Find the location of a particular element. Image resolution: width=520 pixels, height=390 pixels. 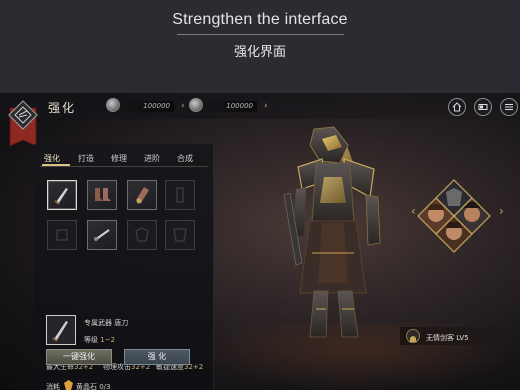

next-character-button: › is located at coordinates (501, 211).